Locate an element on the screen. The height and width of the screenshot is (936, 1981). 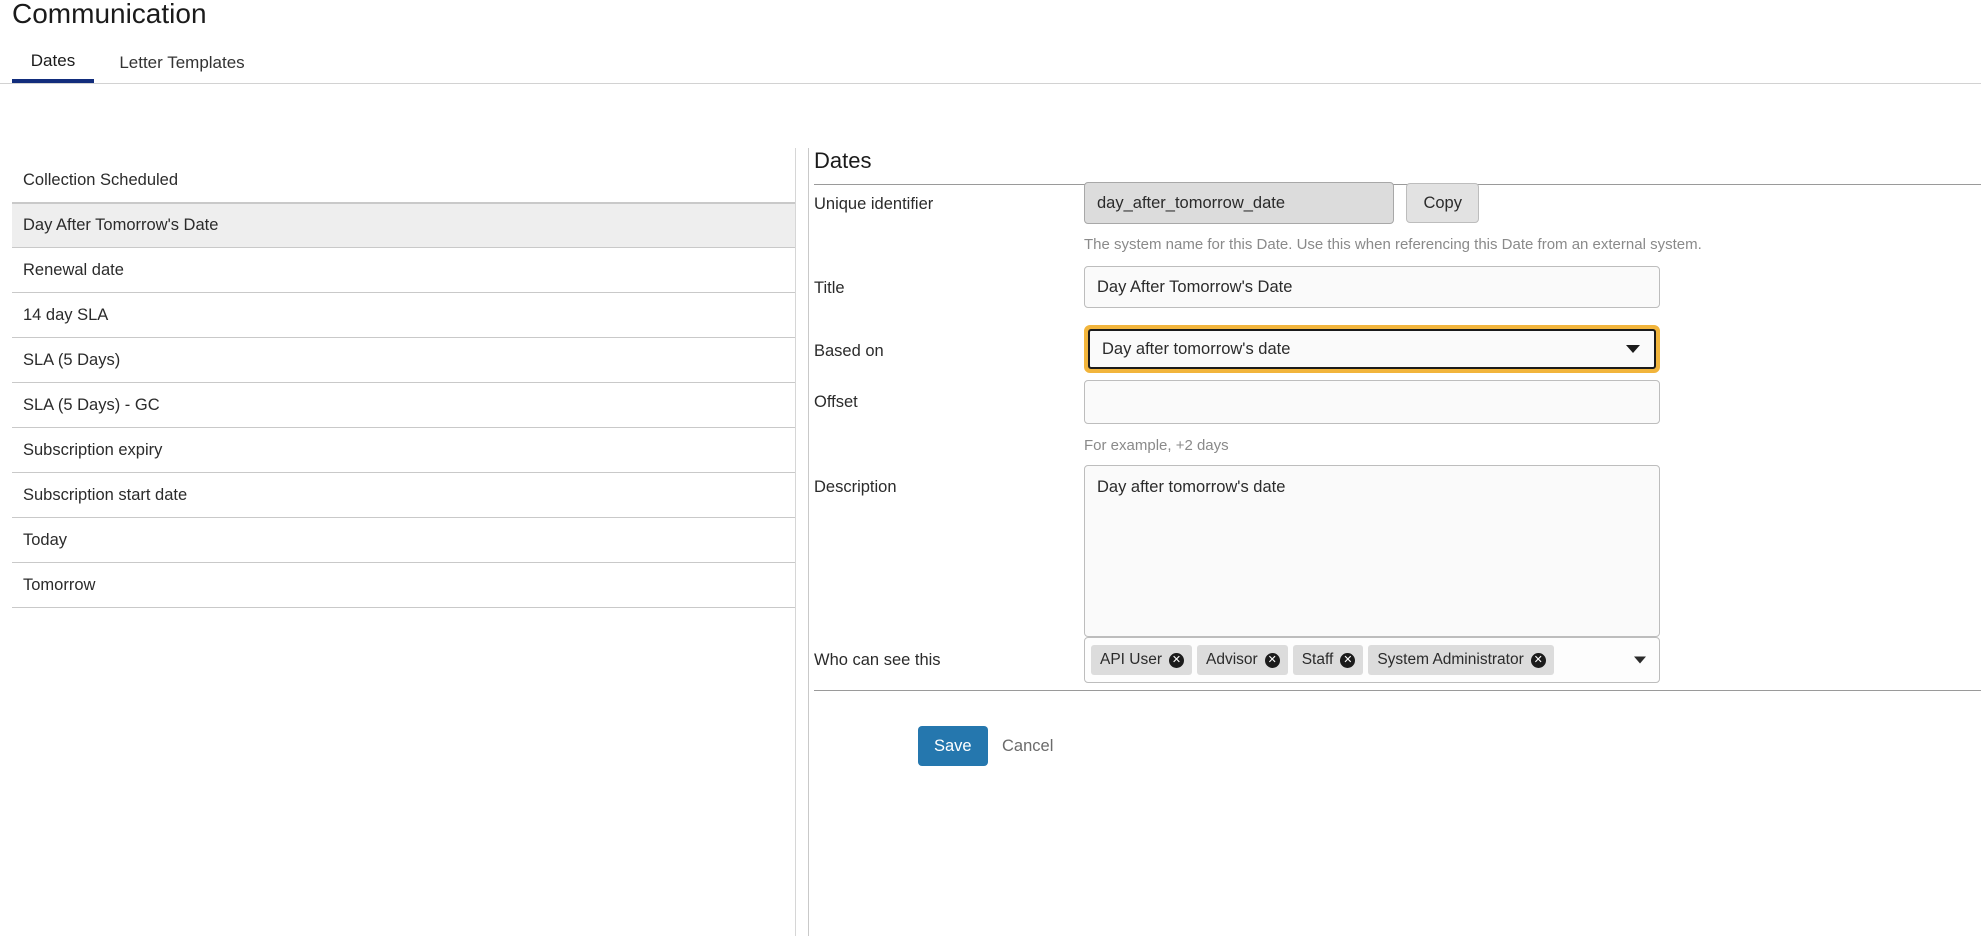
list-item-label: 14 day SLA is located at coordinates (66, 314).